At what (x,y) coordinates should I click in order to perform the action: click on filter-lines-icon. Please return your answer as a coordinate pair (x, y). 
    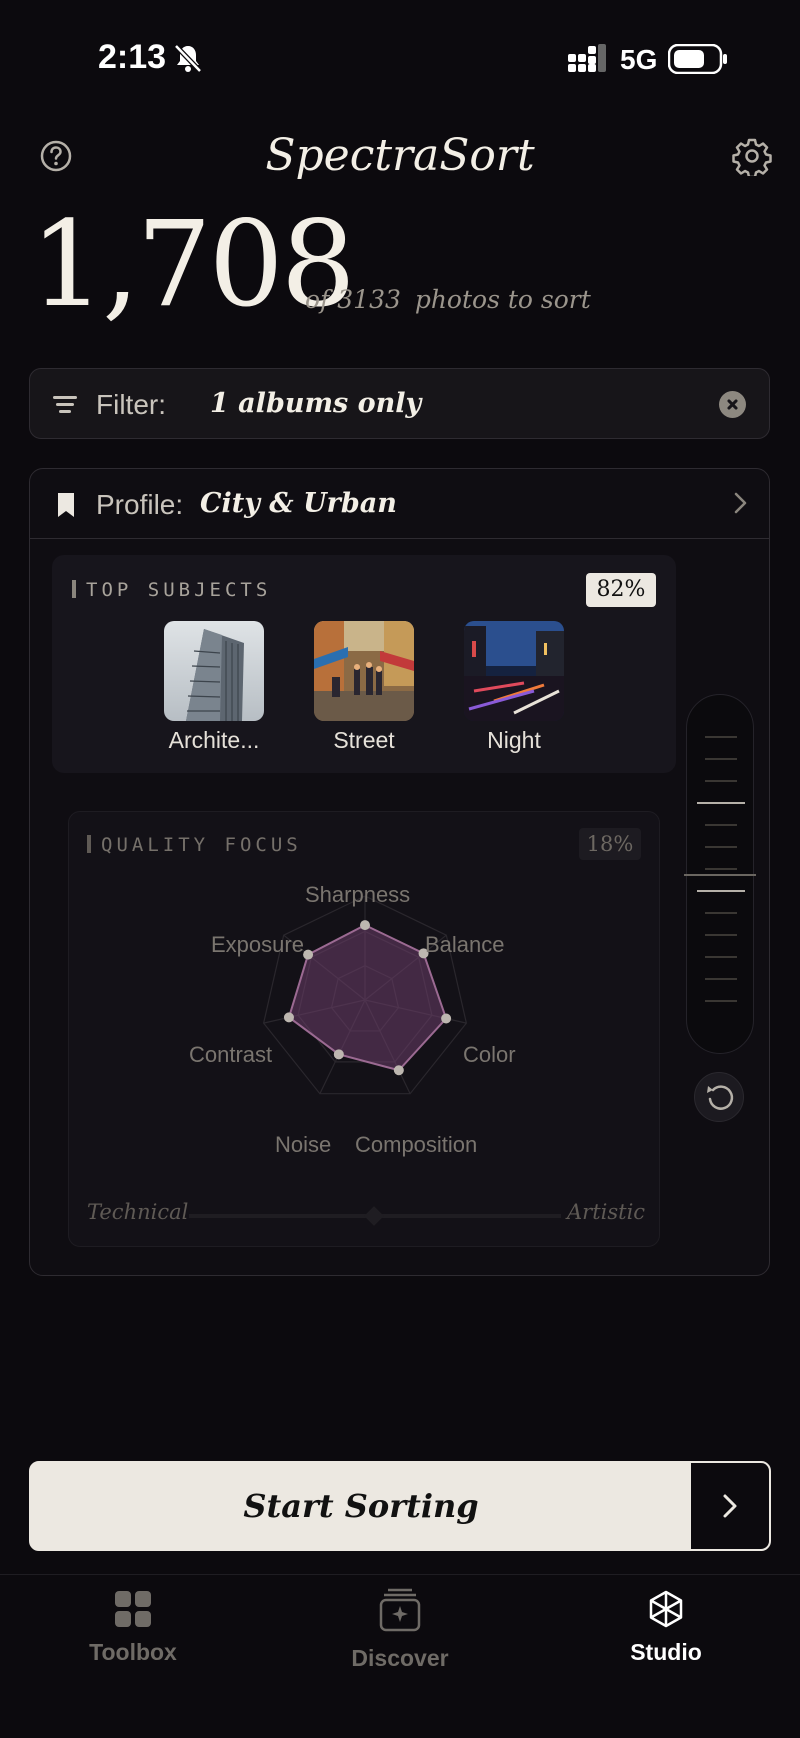
    Looking at the image, I should click on (65, 404).